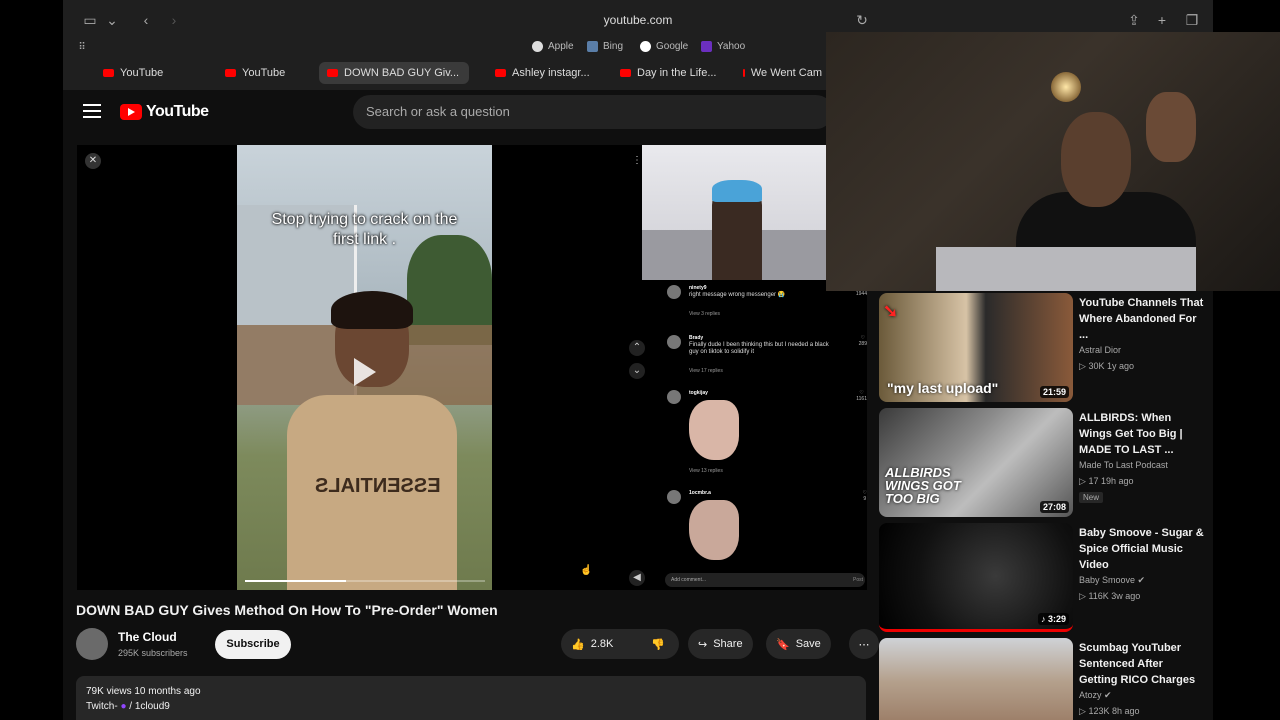  What do you see at coordinates (703, 644) in the screenshot?
I see `share-arrow-icon: ↪` at bounding box center [703, 644].